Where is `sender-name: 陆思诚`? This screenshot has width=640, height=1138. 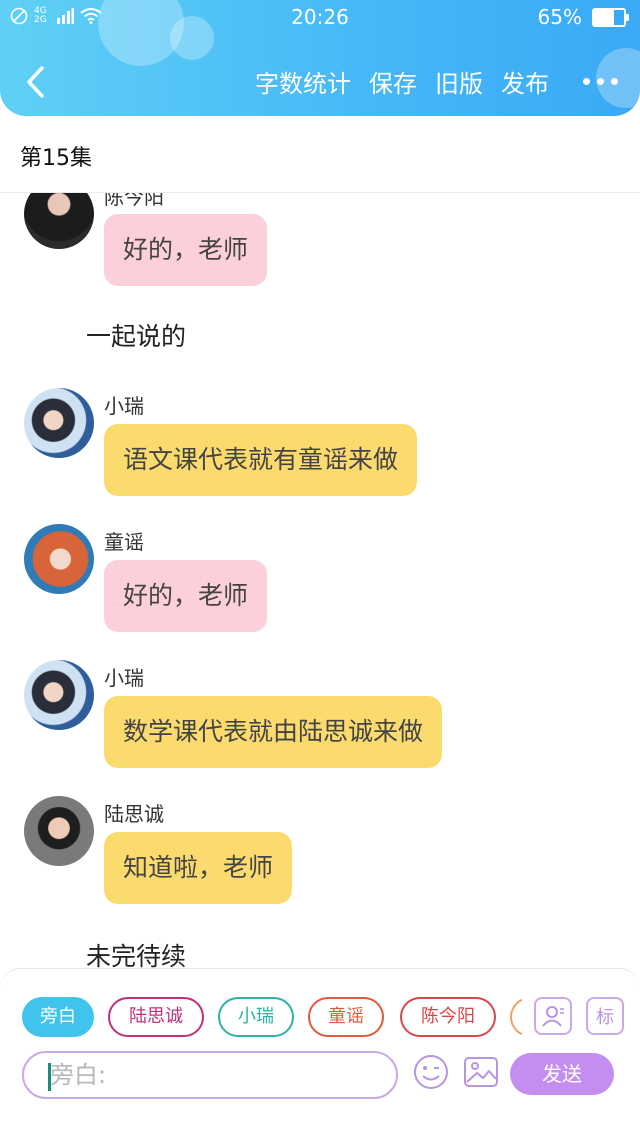 sender-name: 陆思诚 is located at coordinates (134, 814).